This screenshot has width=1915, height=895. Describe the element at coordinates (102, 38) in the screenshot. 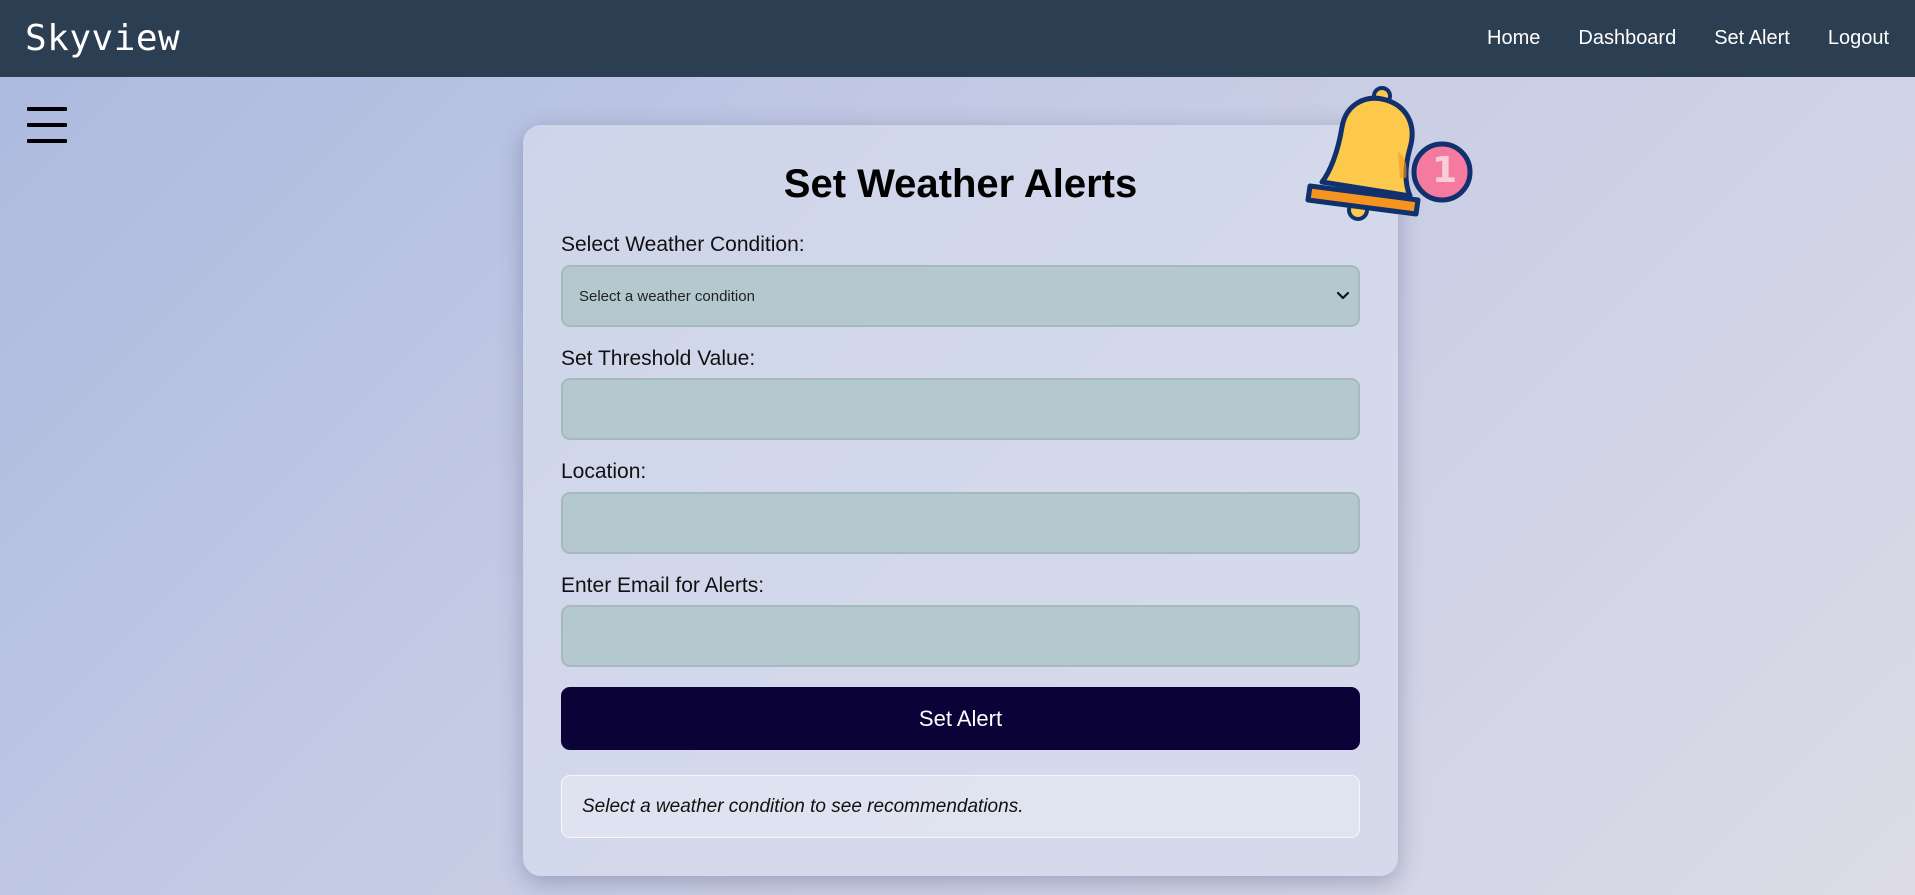

I see `brand-logo: Skyview` at that location.